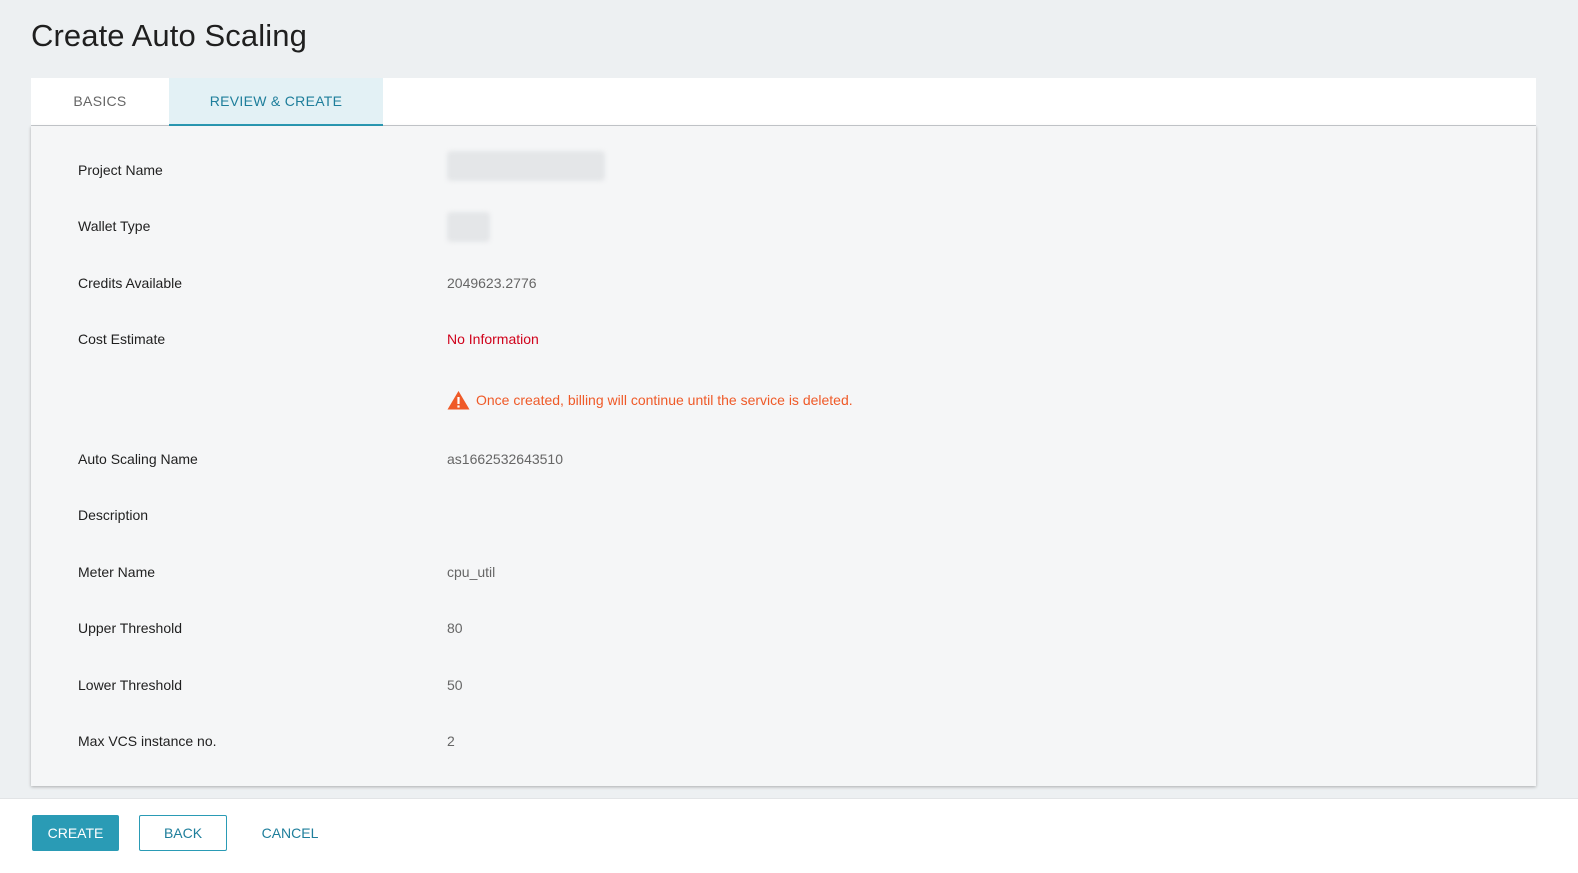  What do you see at coordinates (789, 835) in the screenshot?
I see `footer-actions: CREATE BACK CANCEL` at bounding box center [789, 835].